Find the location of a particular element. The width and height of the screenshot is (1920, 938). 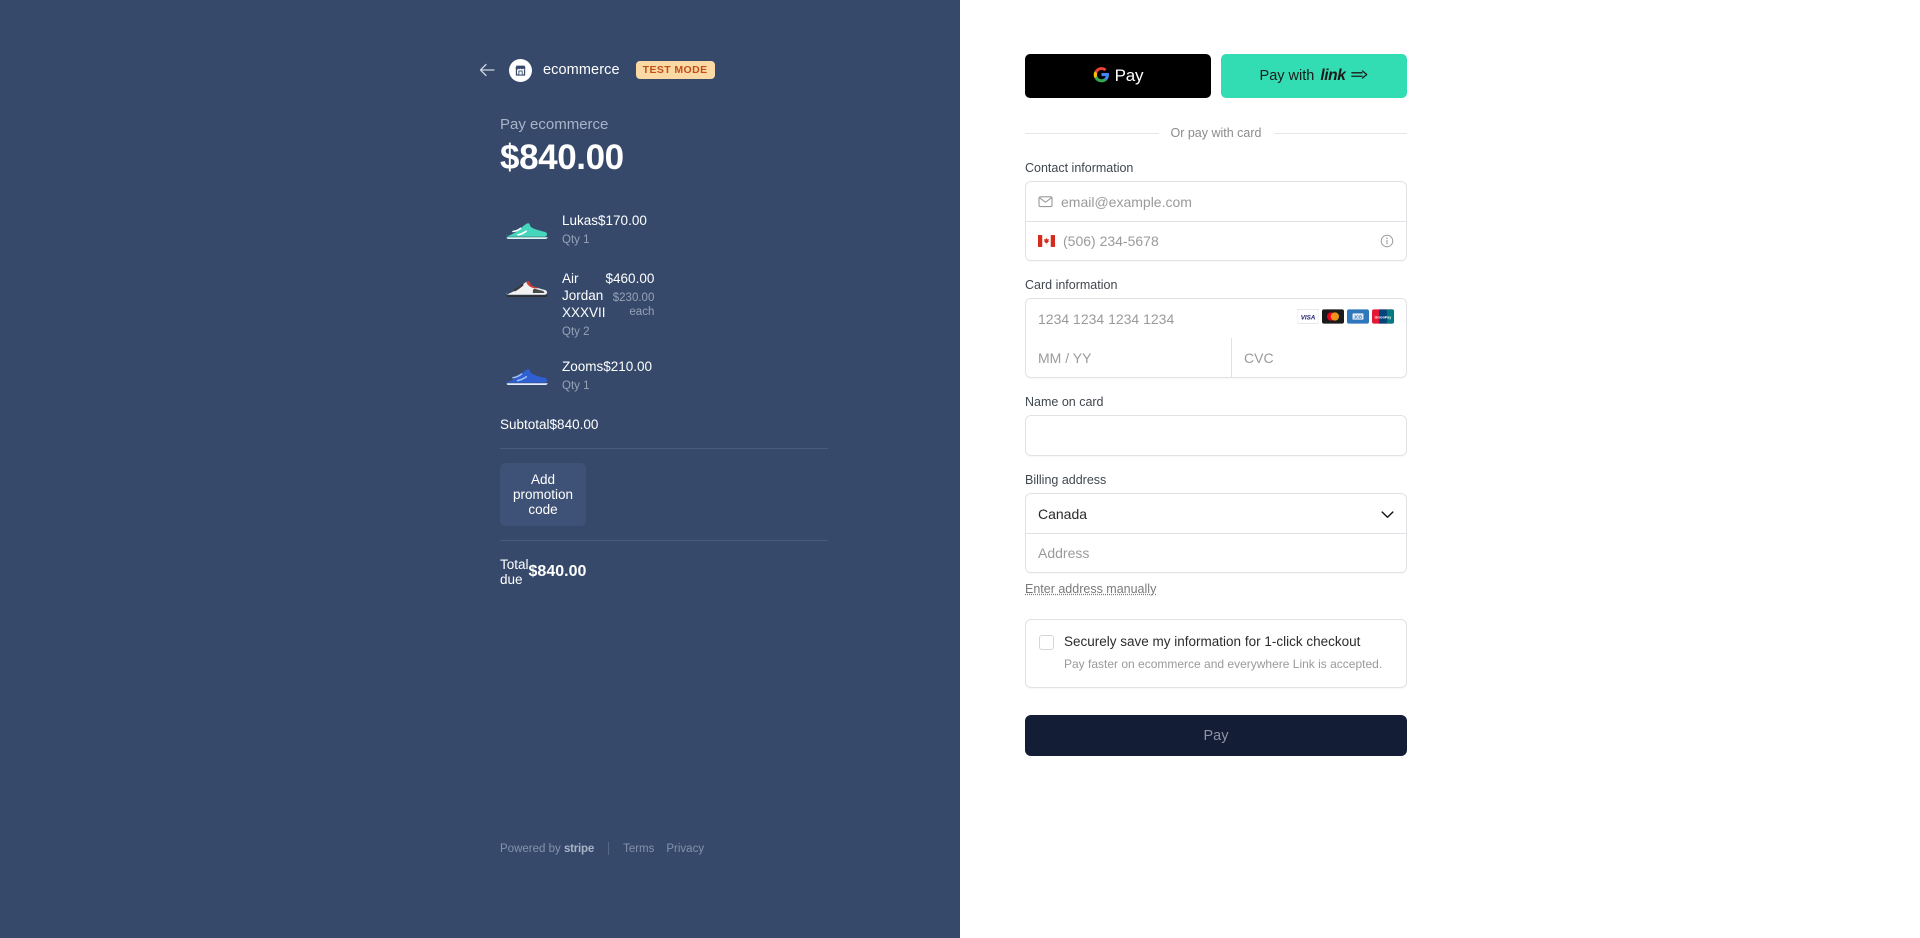

card-expiry-field is located at coordinates (1128, 357).